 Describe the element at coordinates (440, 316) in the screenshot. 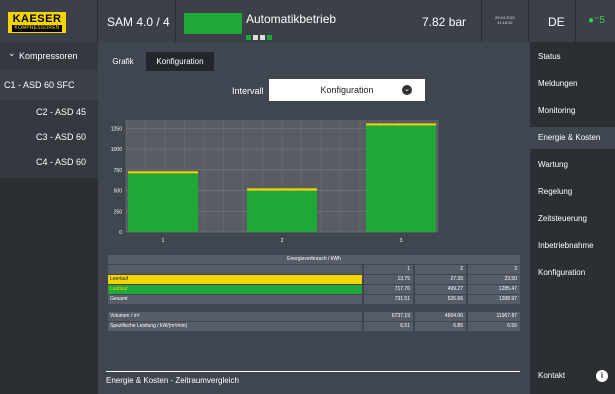

I see `table-cell: 4604.06` at that location.